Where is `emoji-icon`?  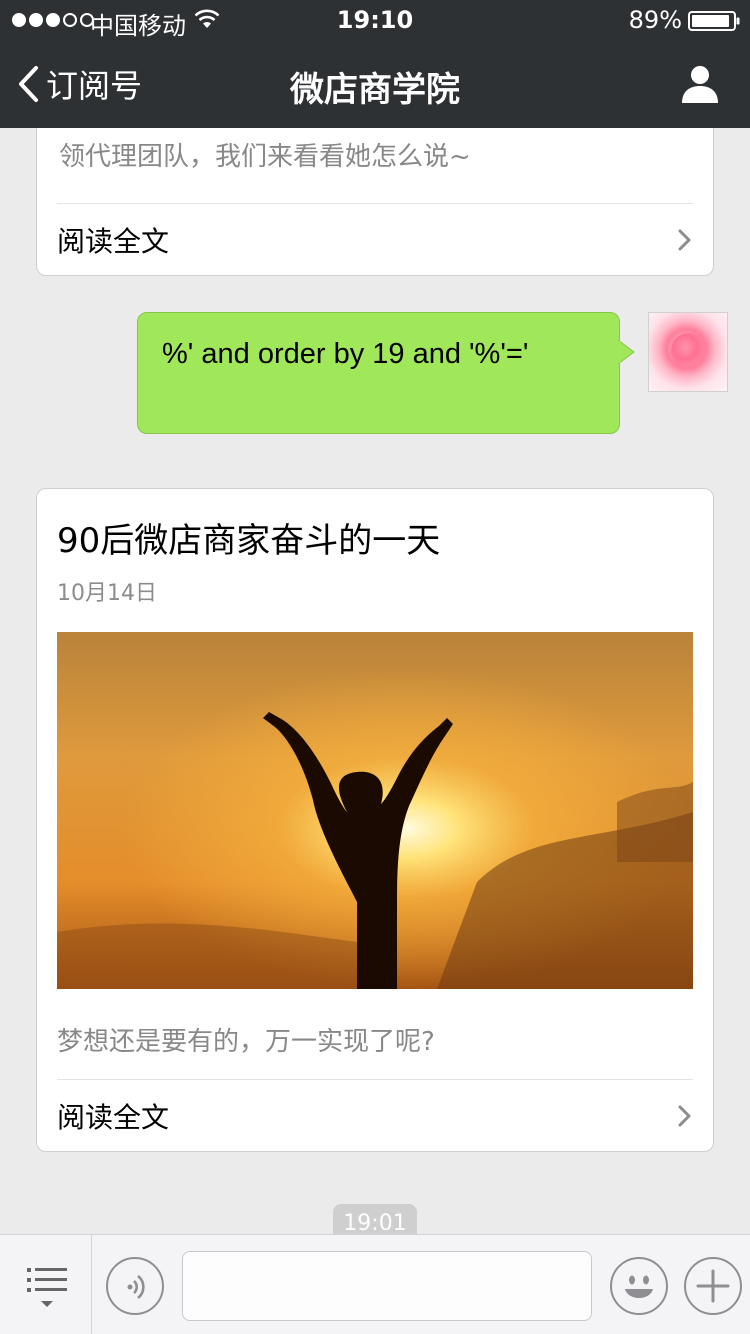 emoji-icon is located at coordinates (639, 1286).